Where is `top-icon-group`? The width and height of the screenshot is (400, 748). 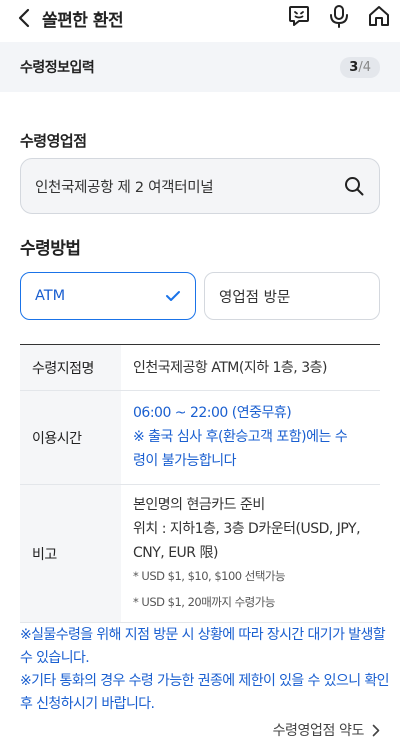 top-icon-group is located at coordinates (339, 16).